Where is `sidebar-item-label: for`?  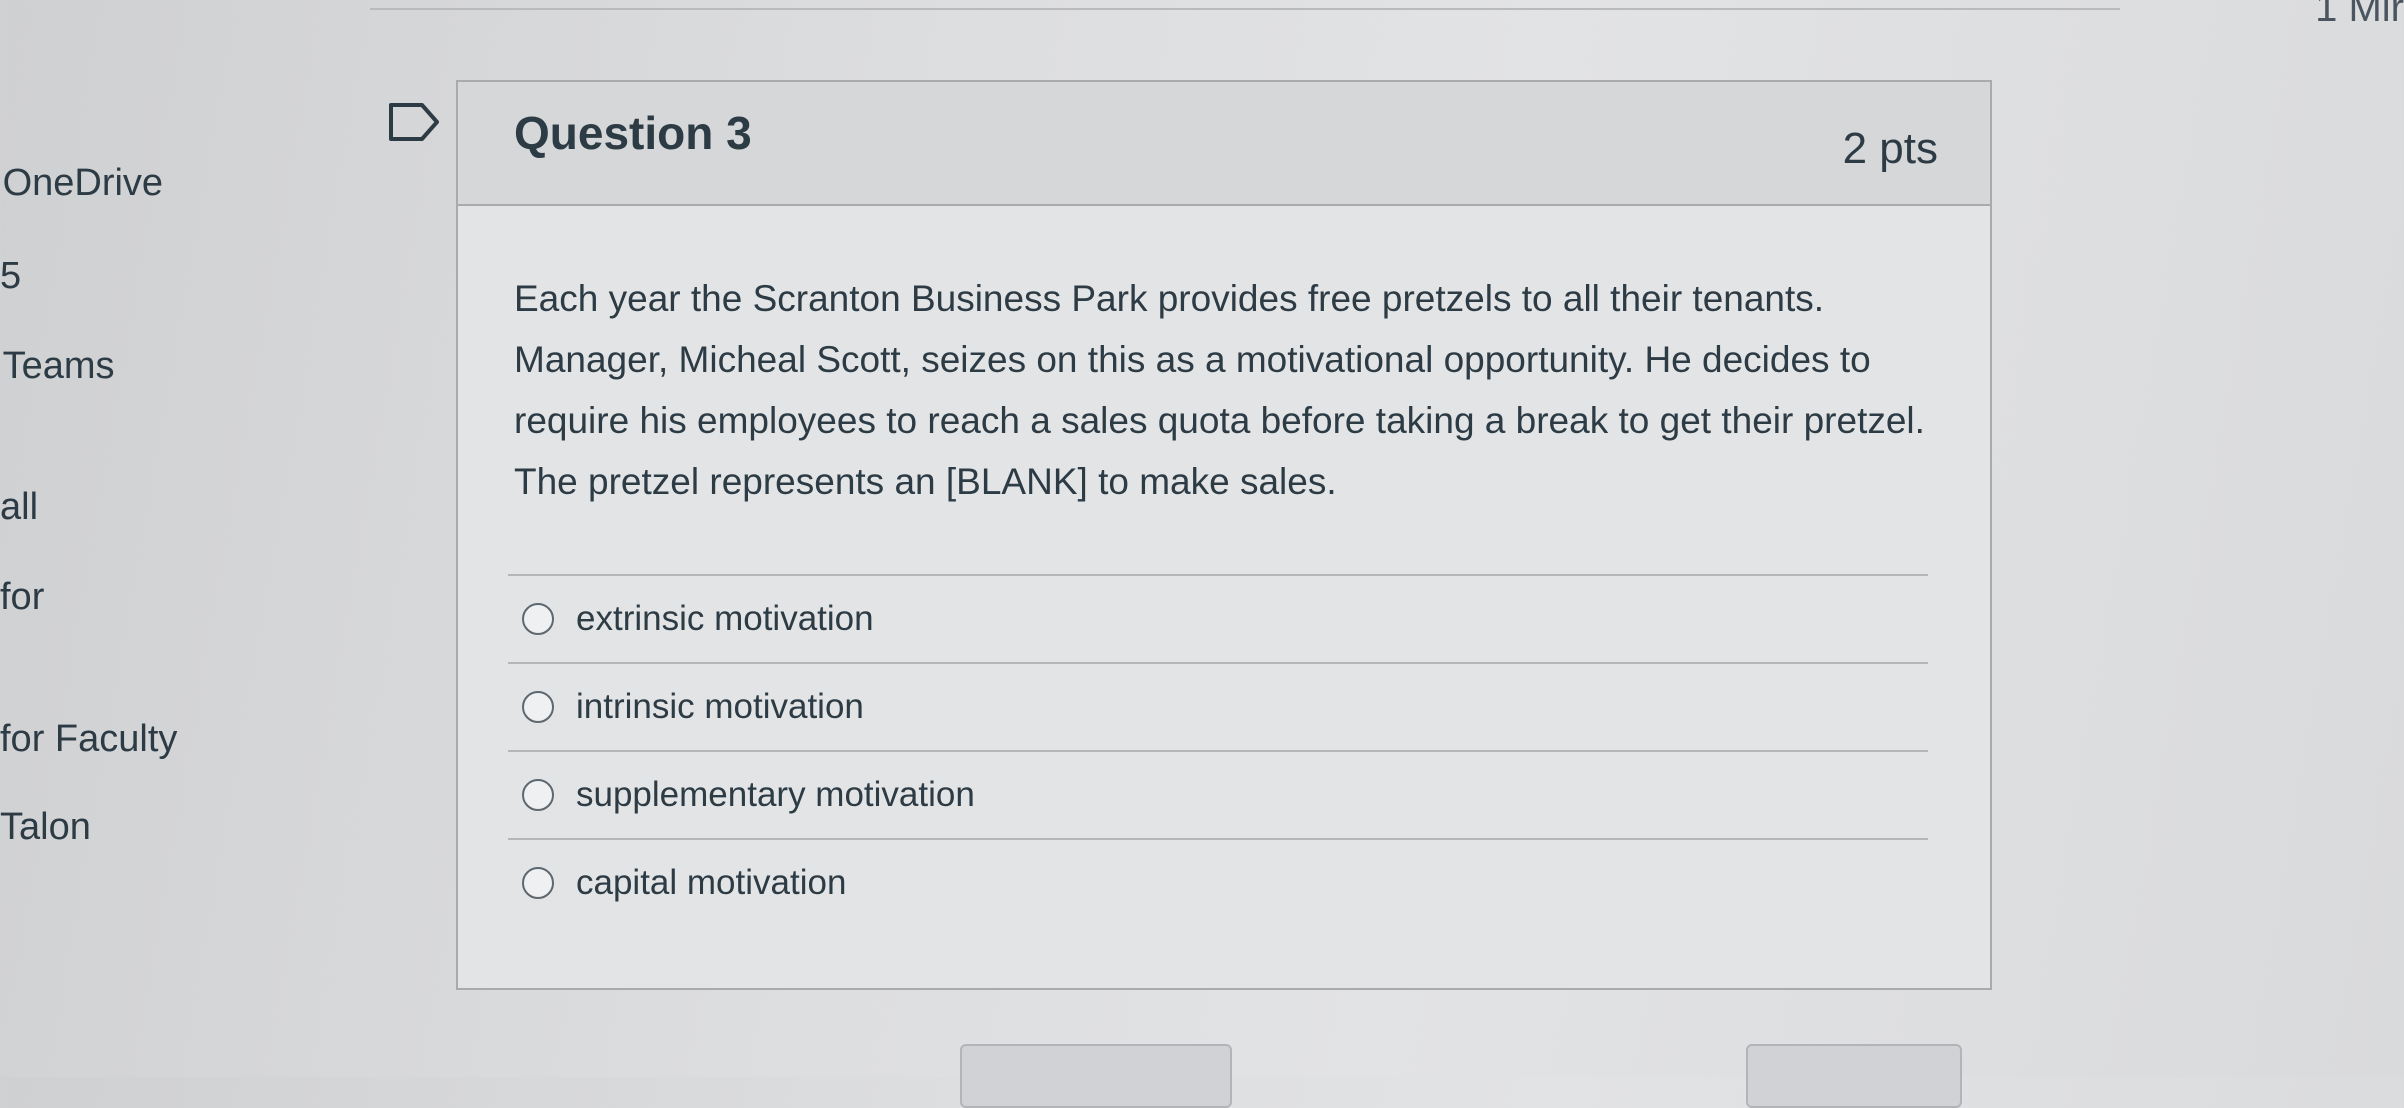
sidebar-item-label: for is located at coordinates (22, 597).